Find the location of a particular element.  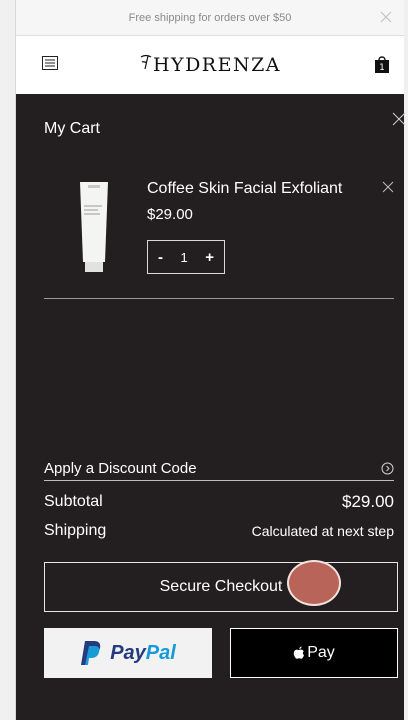

divider is located at coordinates (219, 298).